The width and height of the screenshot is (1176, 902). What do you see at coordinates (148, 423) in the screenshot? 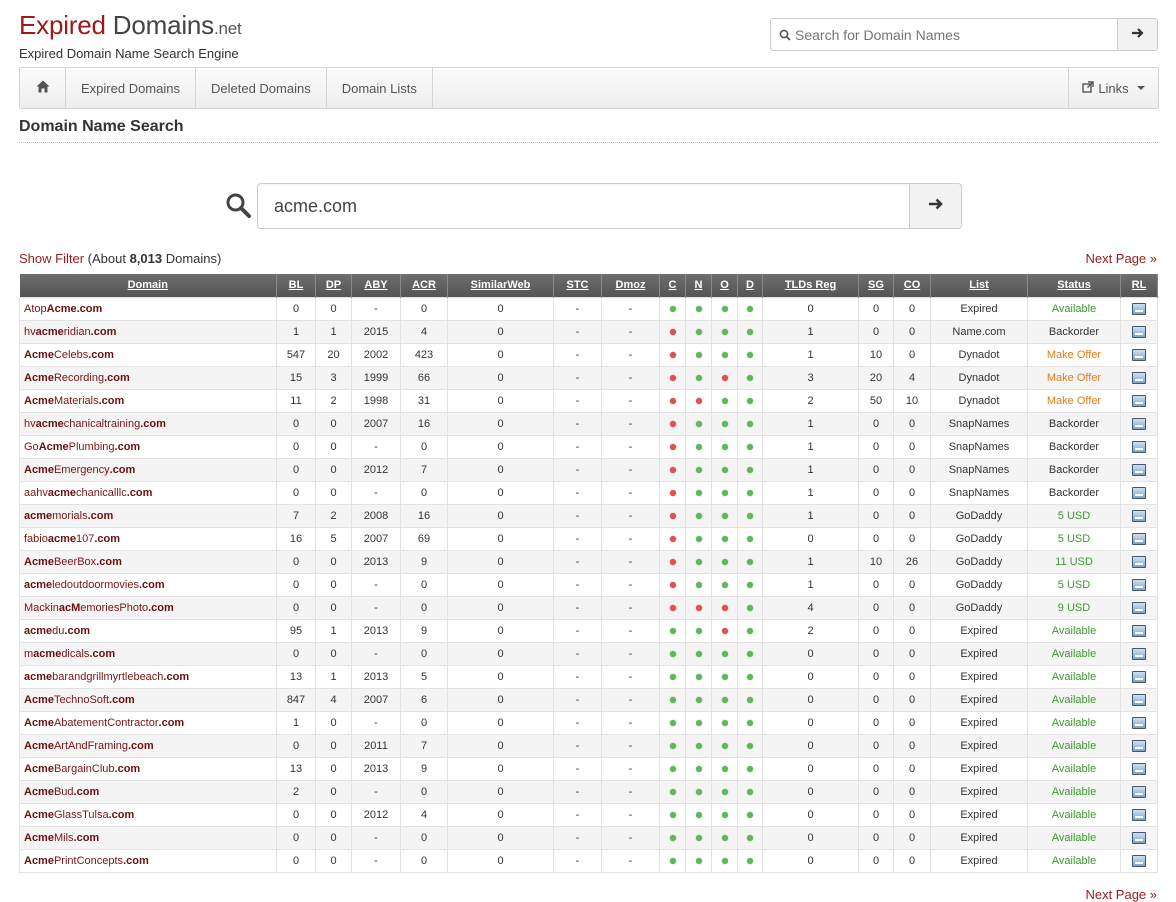
I see `domain-cell: hvacmechanicaltraining.com` at bounding box center [148, 423].